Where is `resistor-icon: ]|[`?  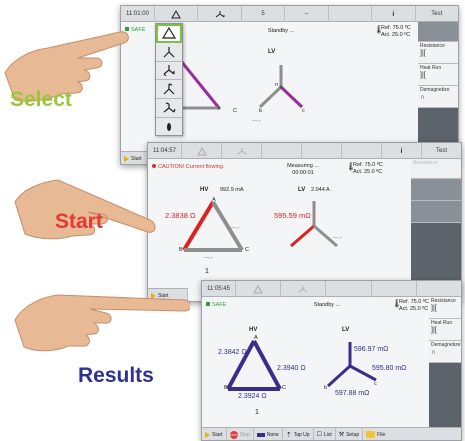
resistor-icon: ]|[ is located at coordinates (423, 53).